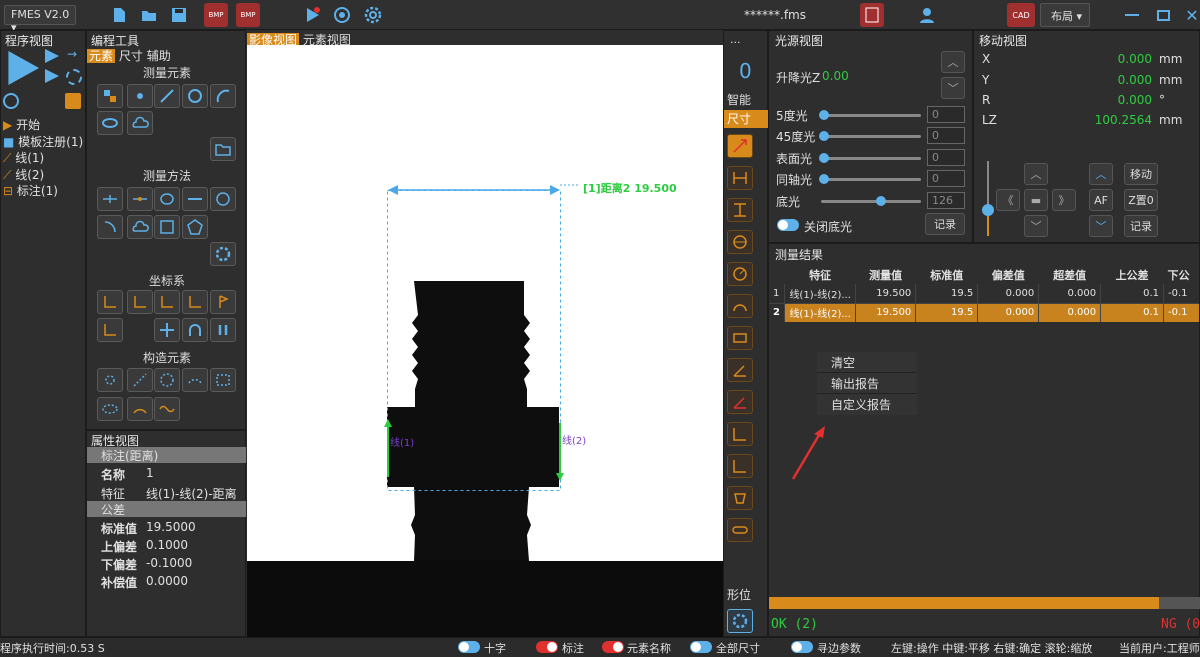 The image size is (1200, 657). I want to click on program-settings-icon, so click(74, 77).